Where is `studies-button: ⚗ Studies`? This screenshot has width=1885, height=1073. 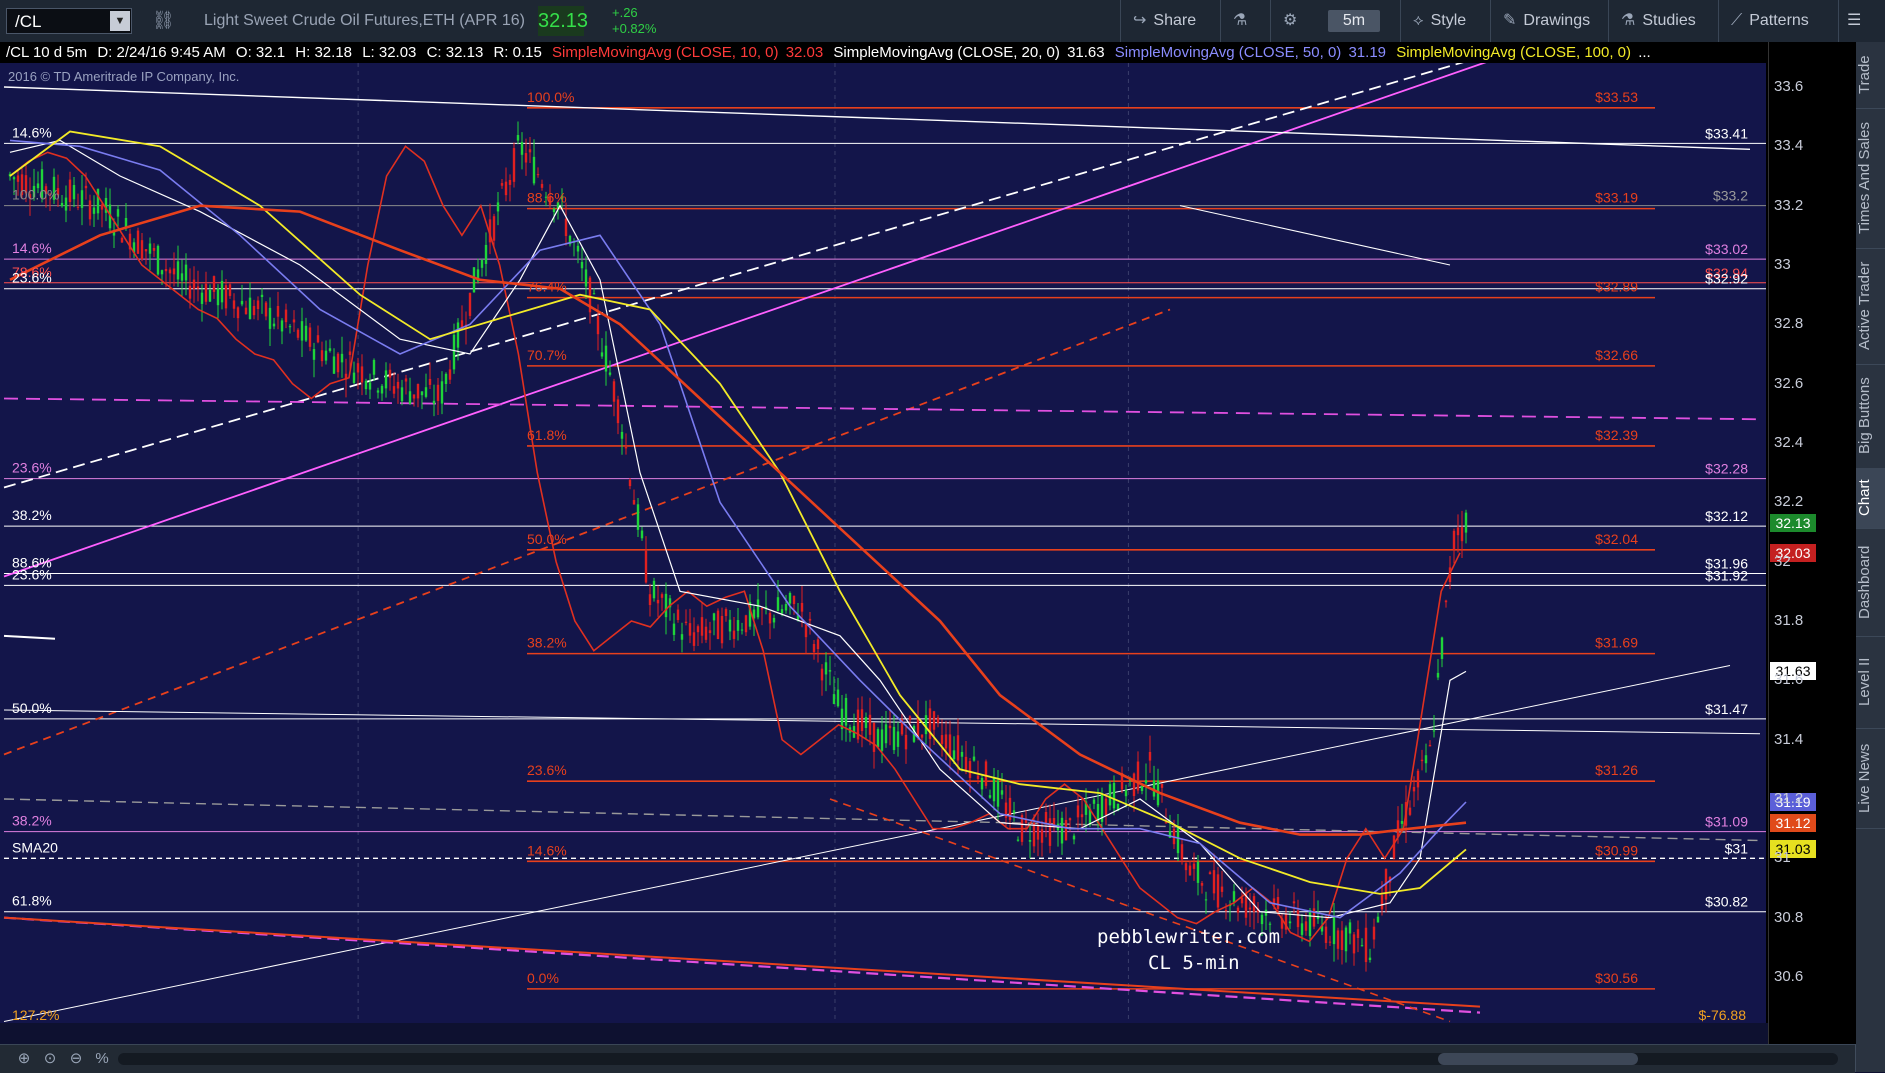 studies-button: ⚗ Studies is located at coordinates (1664, 21).